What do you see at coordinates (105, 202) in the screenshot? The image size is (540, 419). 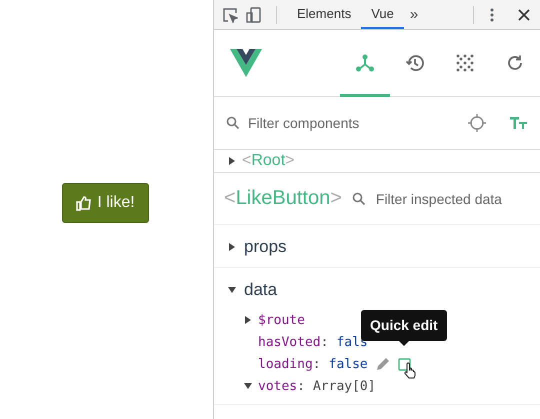 I see `like-button: I like!` at bounding box center [105, 202].